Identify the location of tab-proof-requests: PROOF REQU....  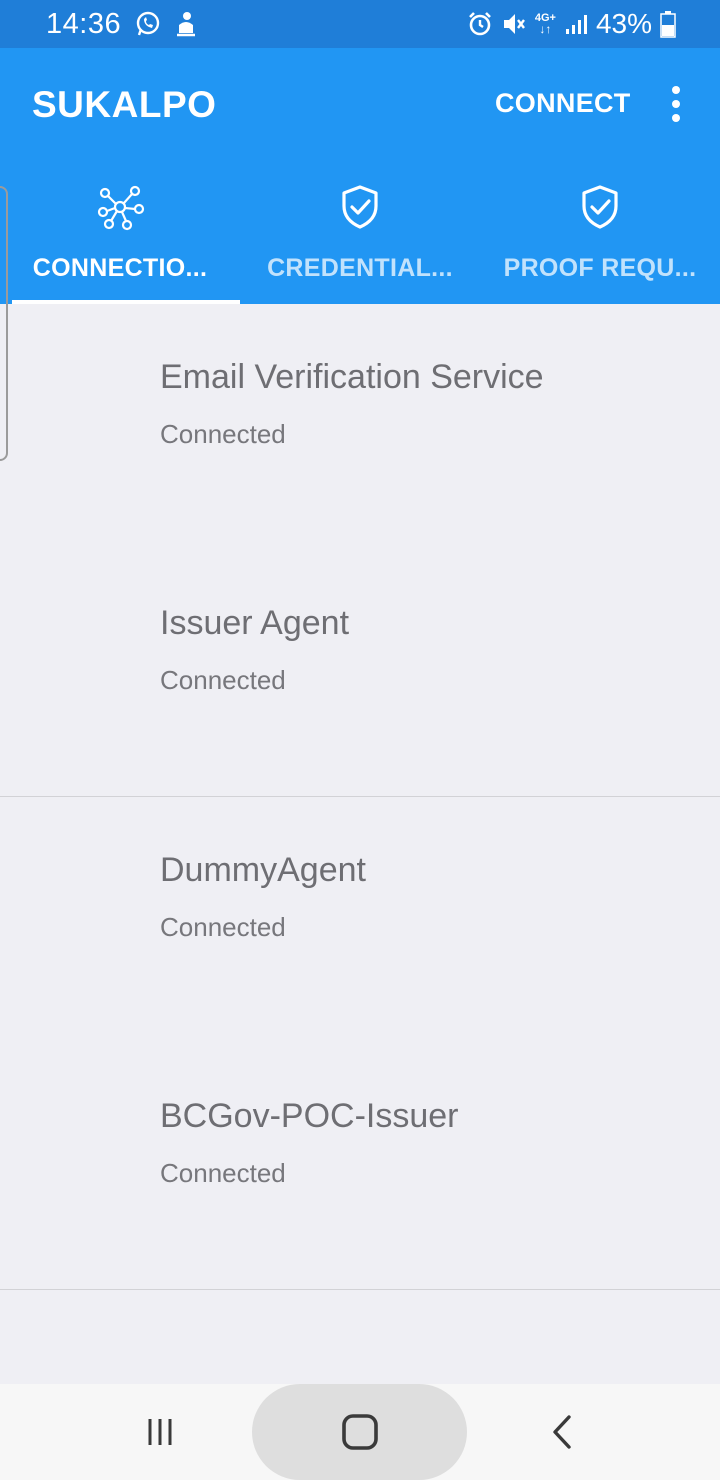
(600, 236).